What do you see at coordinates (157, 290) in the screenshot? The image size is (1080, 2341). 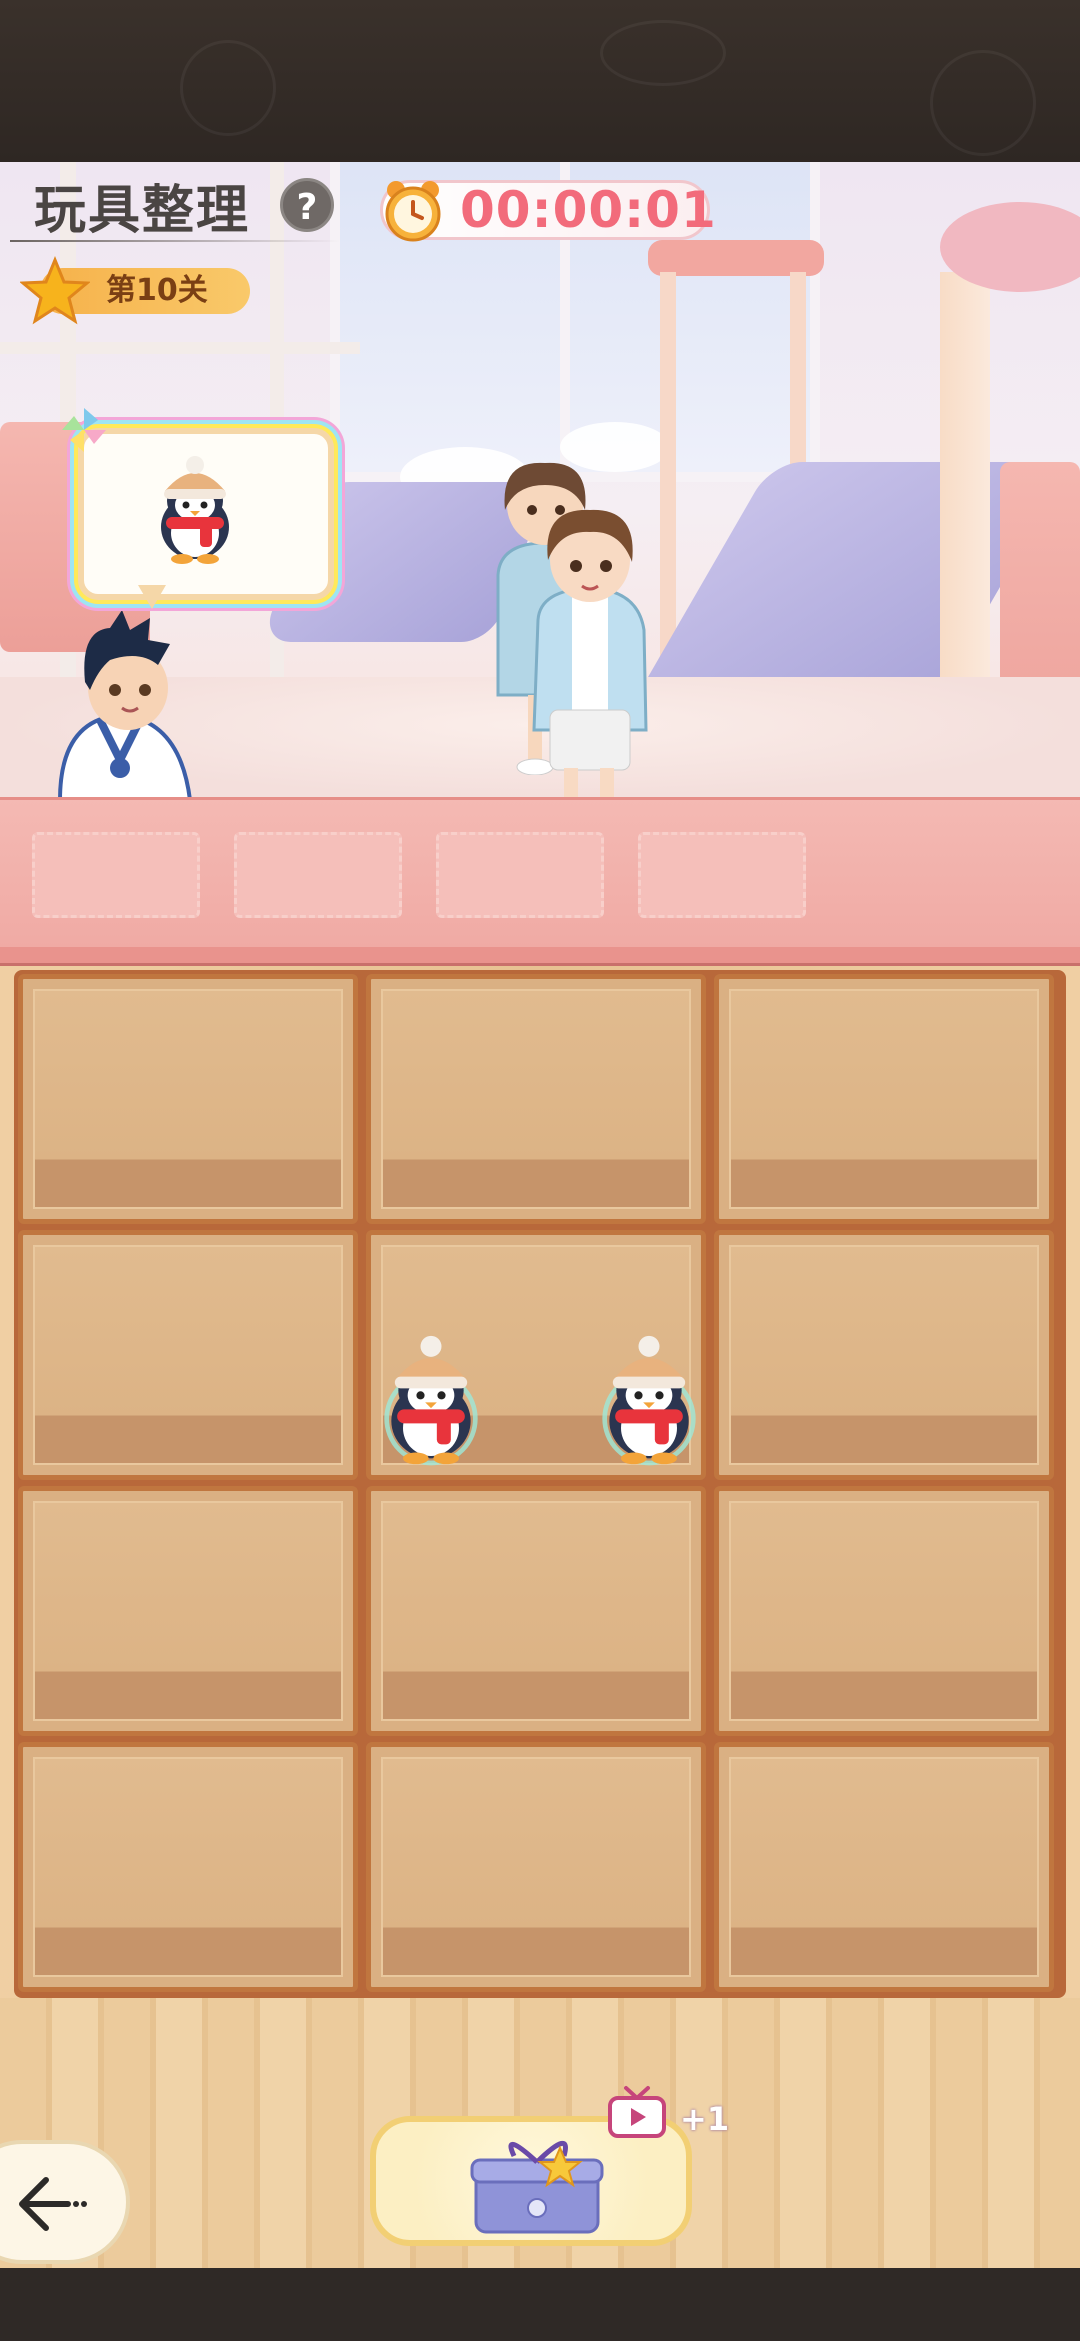 I see `level-label: 第10关` at bounding box center [157, 290].